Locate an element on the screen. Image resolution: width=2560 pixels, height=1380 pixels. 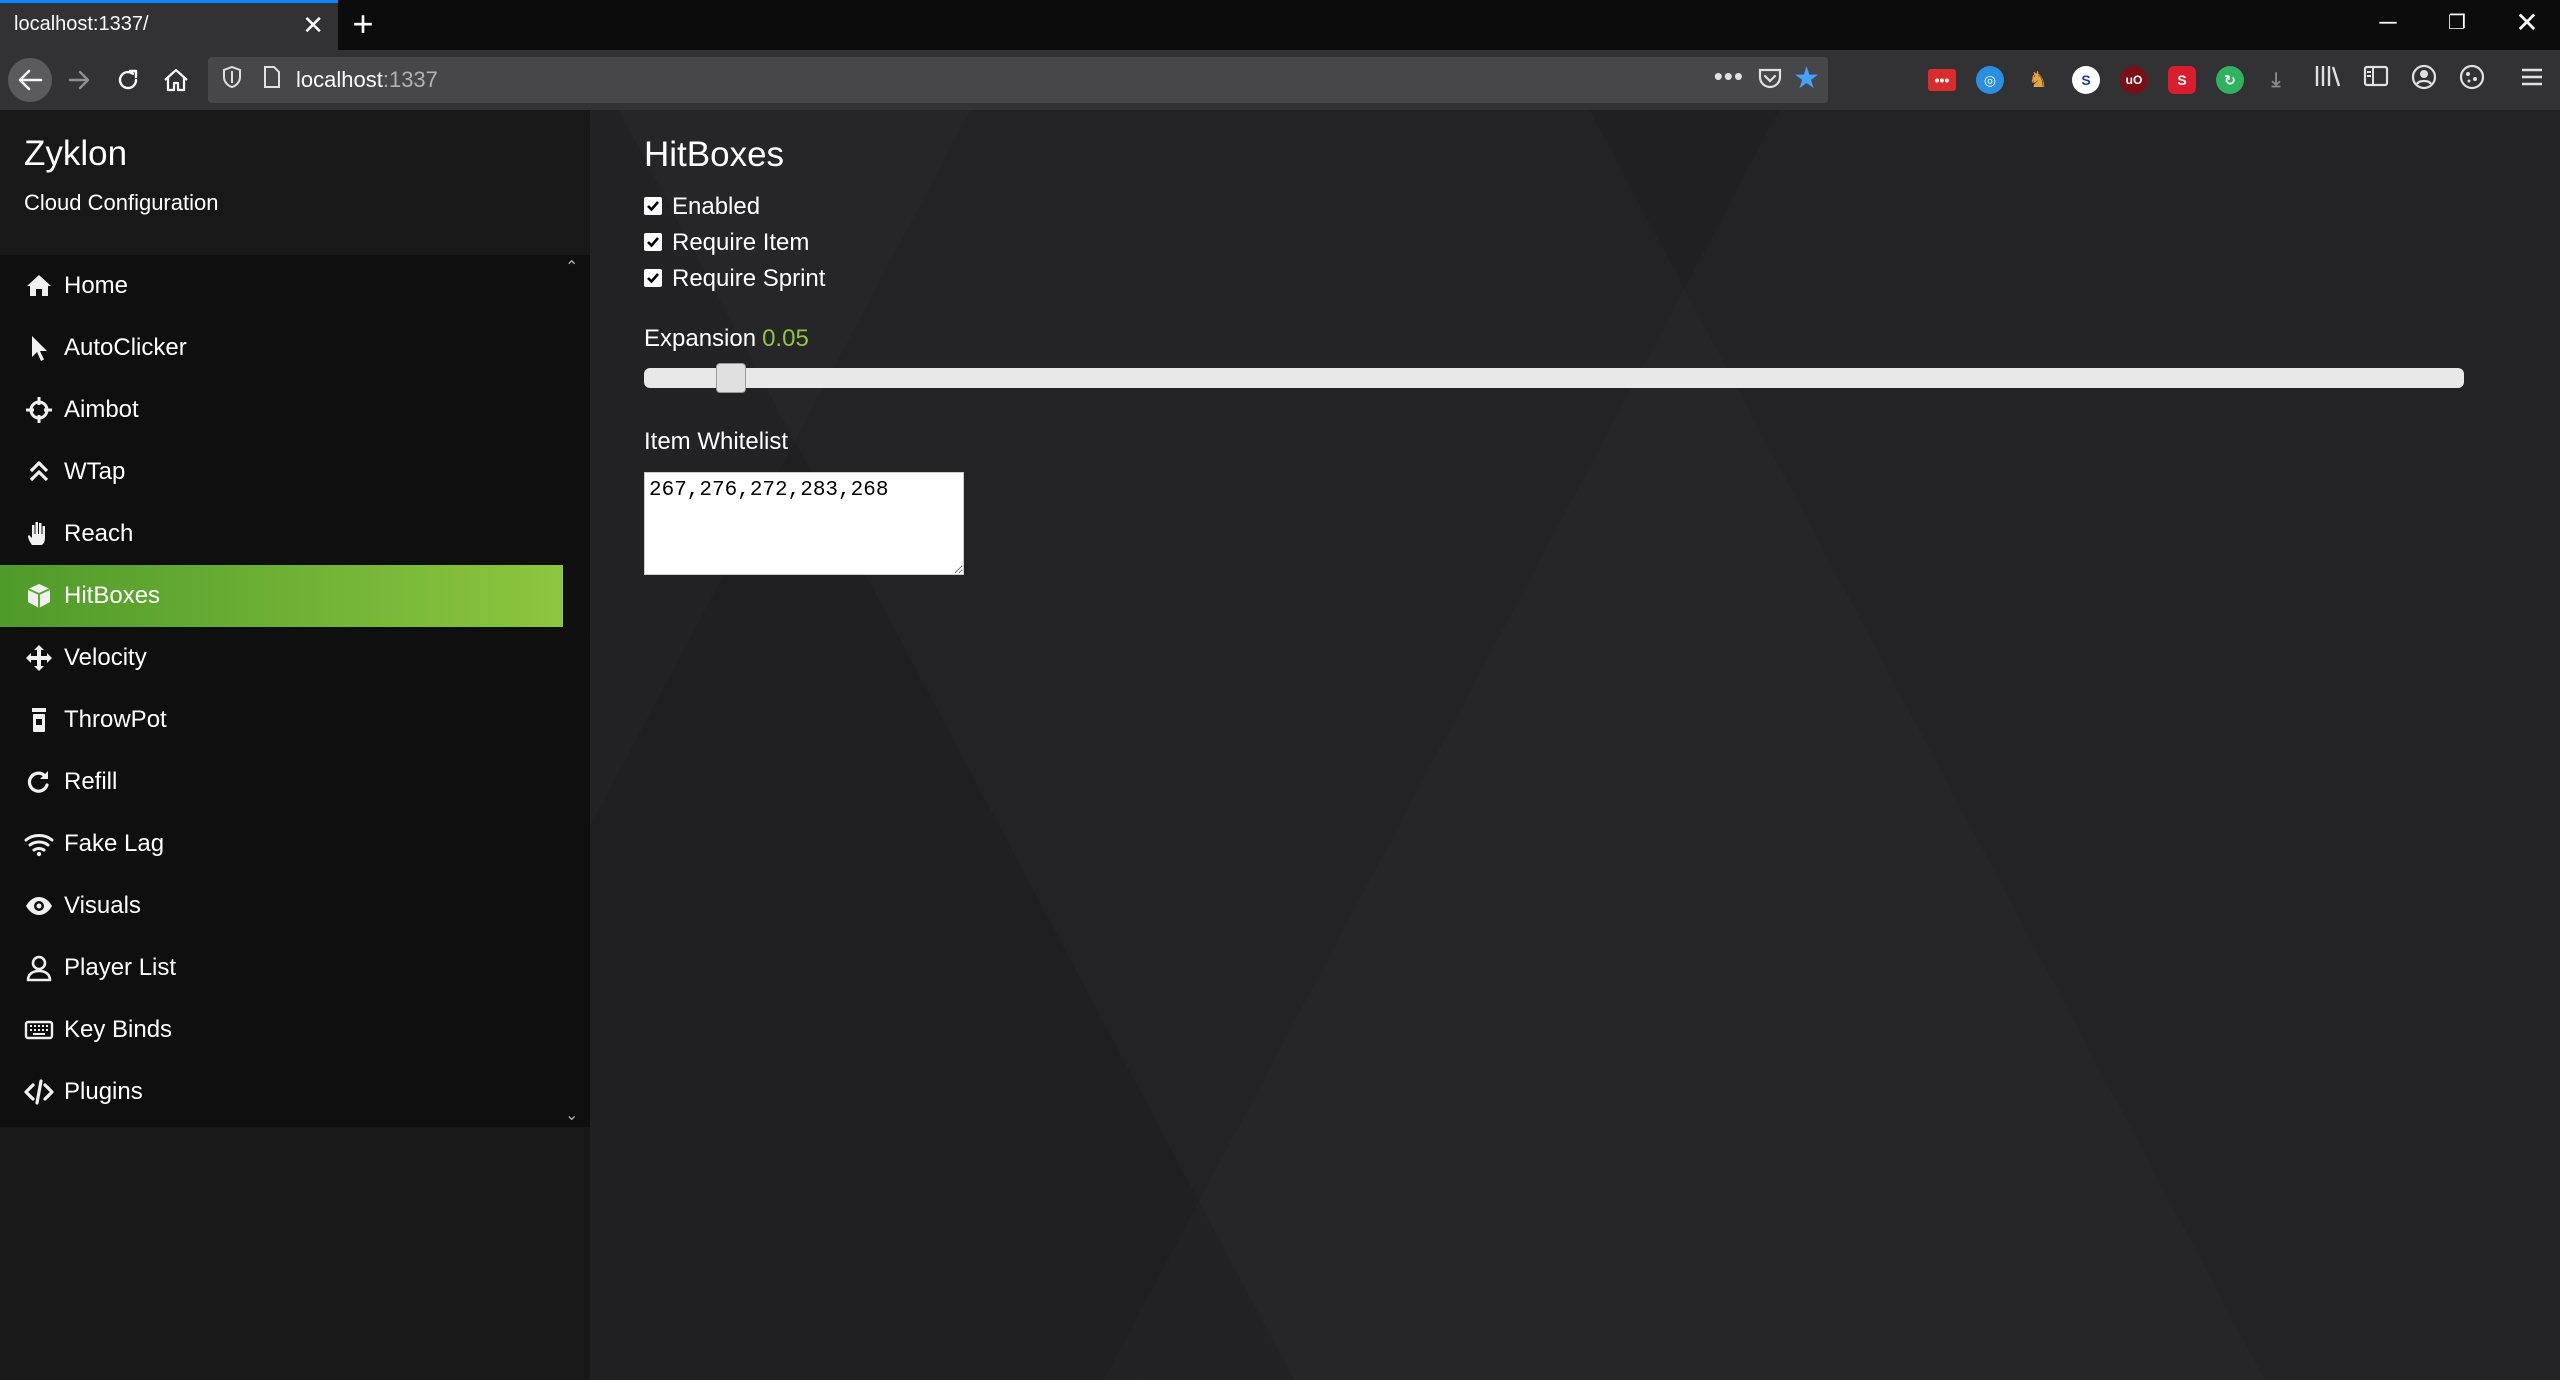
eye-icon is located at coordinates (39, 906).